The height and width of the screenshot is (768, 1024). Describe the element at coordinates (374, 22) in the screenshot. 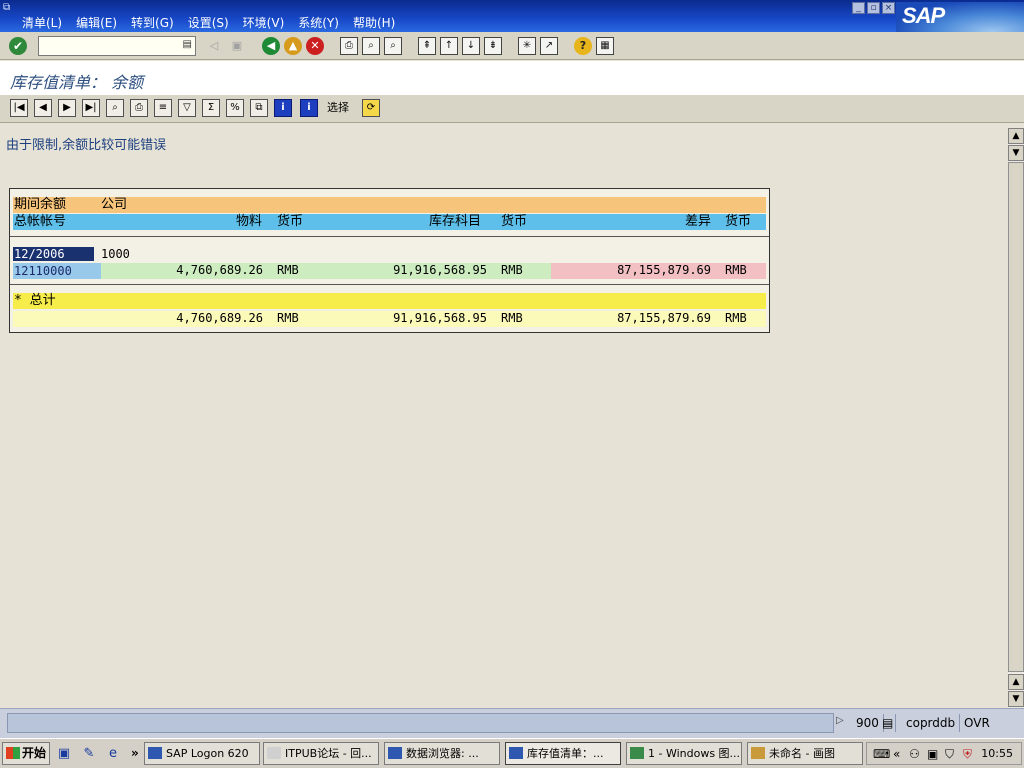

I see `menu-help: 帮助(H)` at that location.